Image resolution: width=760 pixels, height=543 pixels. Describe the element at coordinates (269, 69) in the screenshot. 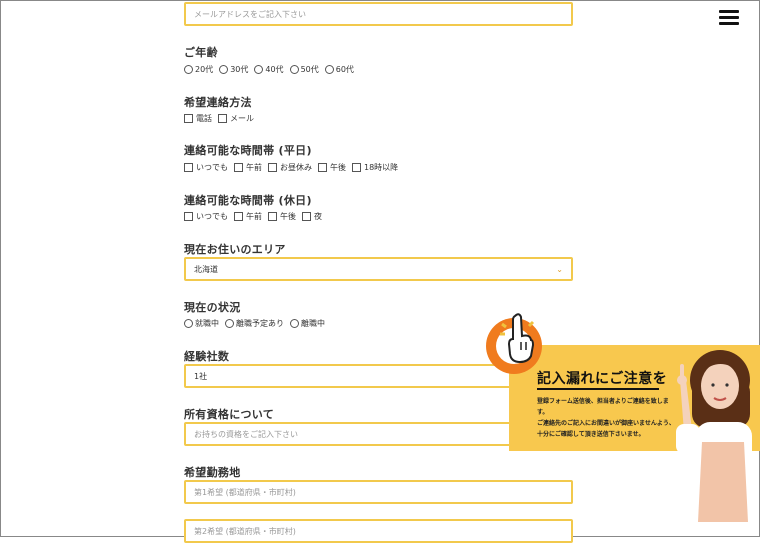

I see `age-option-40: 40代` at that location.